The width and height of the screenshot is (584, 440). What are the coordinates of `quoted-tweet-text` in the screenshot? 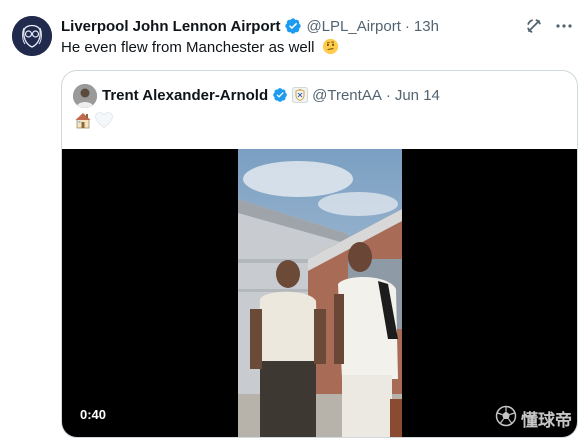 It's located at (94, 122).